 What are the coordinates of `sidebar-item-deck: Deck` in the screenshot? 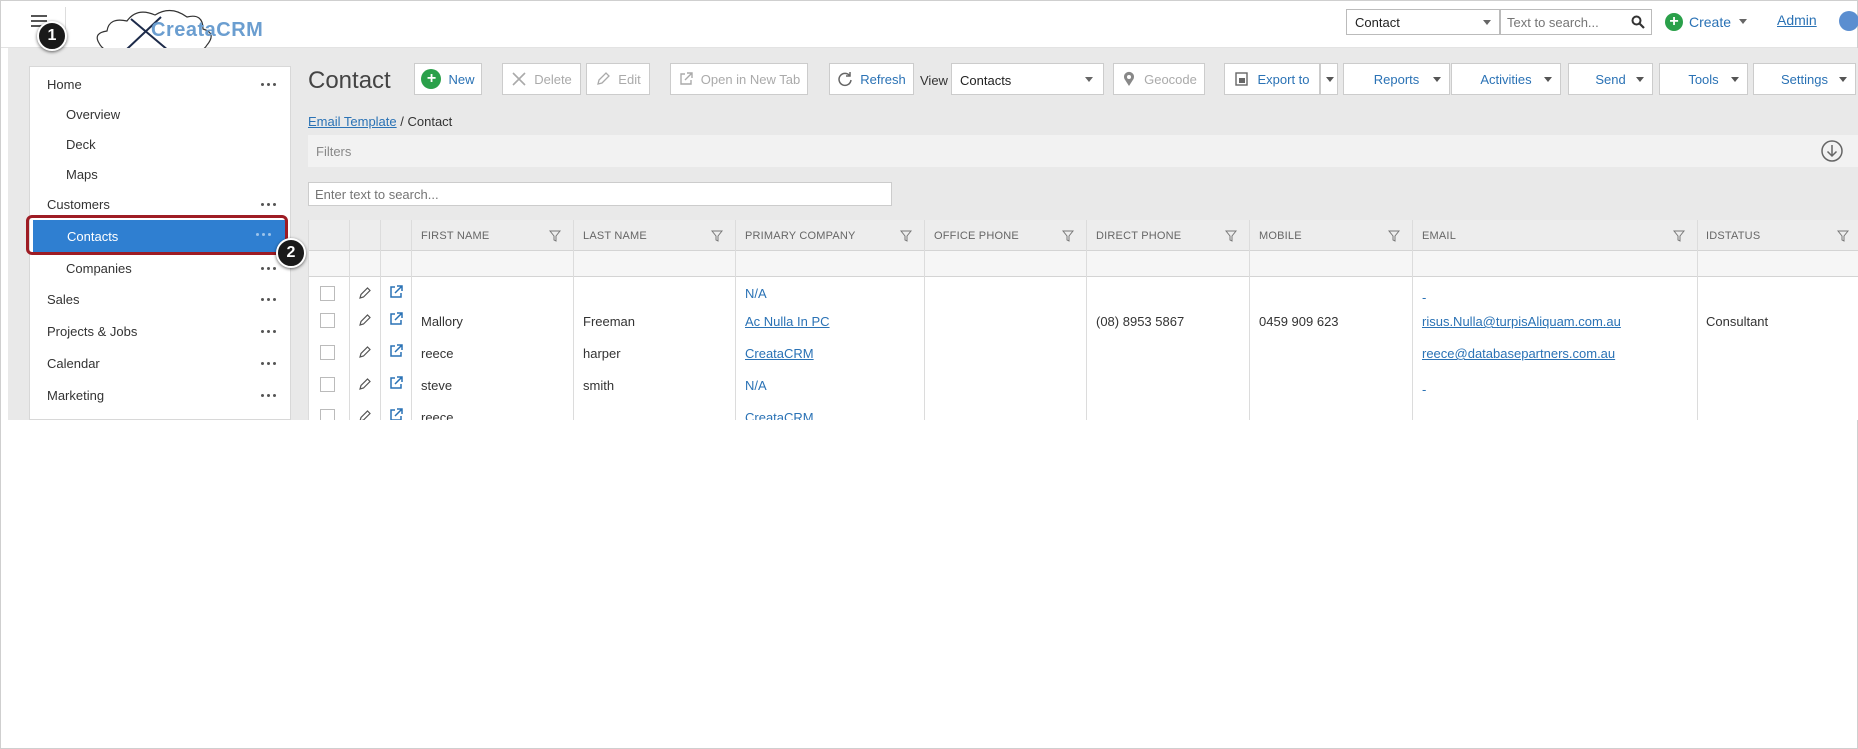 It's located at (160, 144).